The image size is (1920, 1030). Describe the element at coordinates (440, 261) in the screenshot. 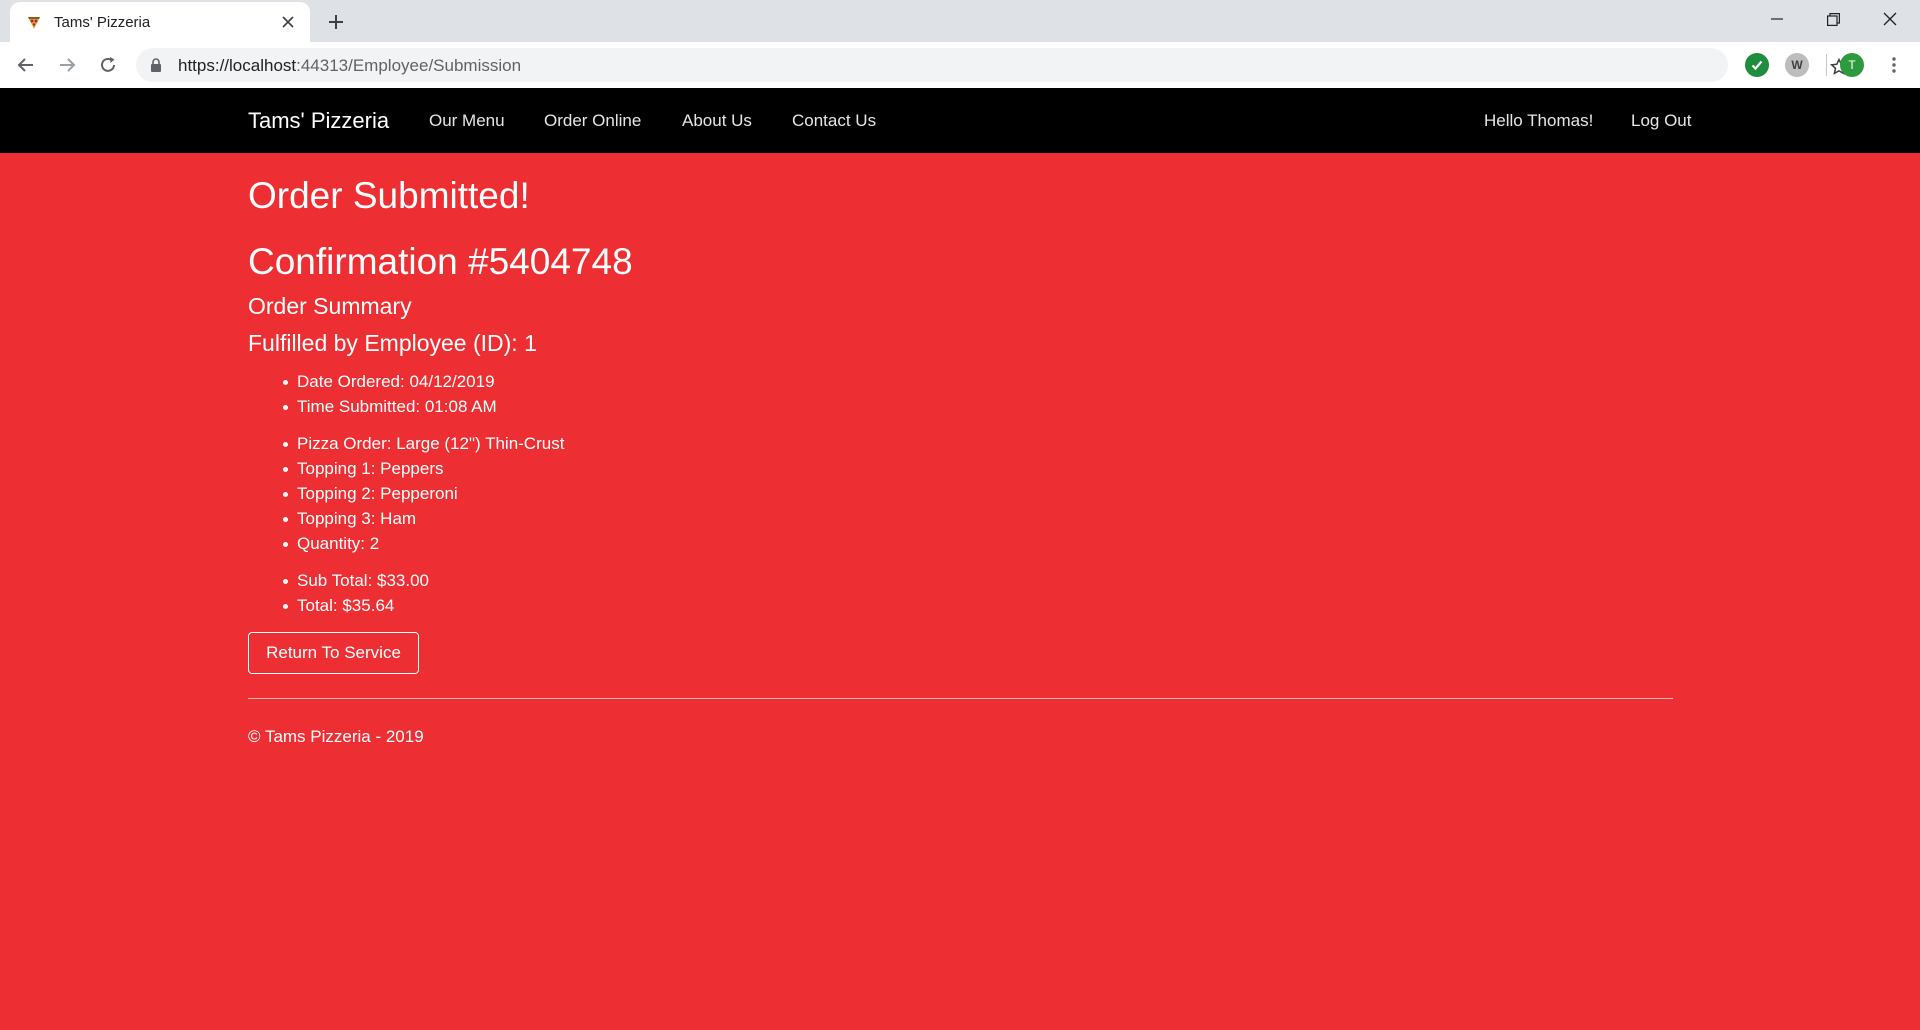

I see `confirmation-number: Confirmation #5404748` at that location.